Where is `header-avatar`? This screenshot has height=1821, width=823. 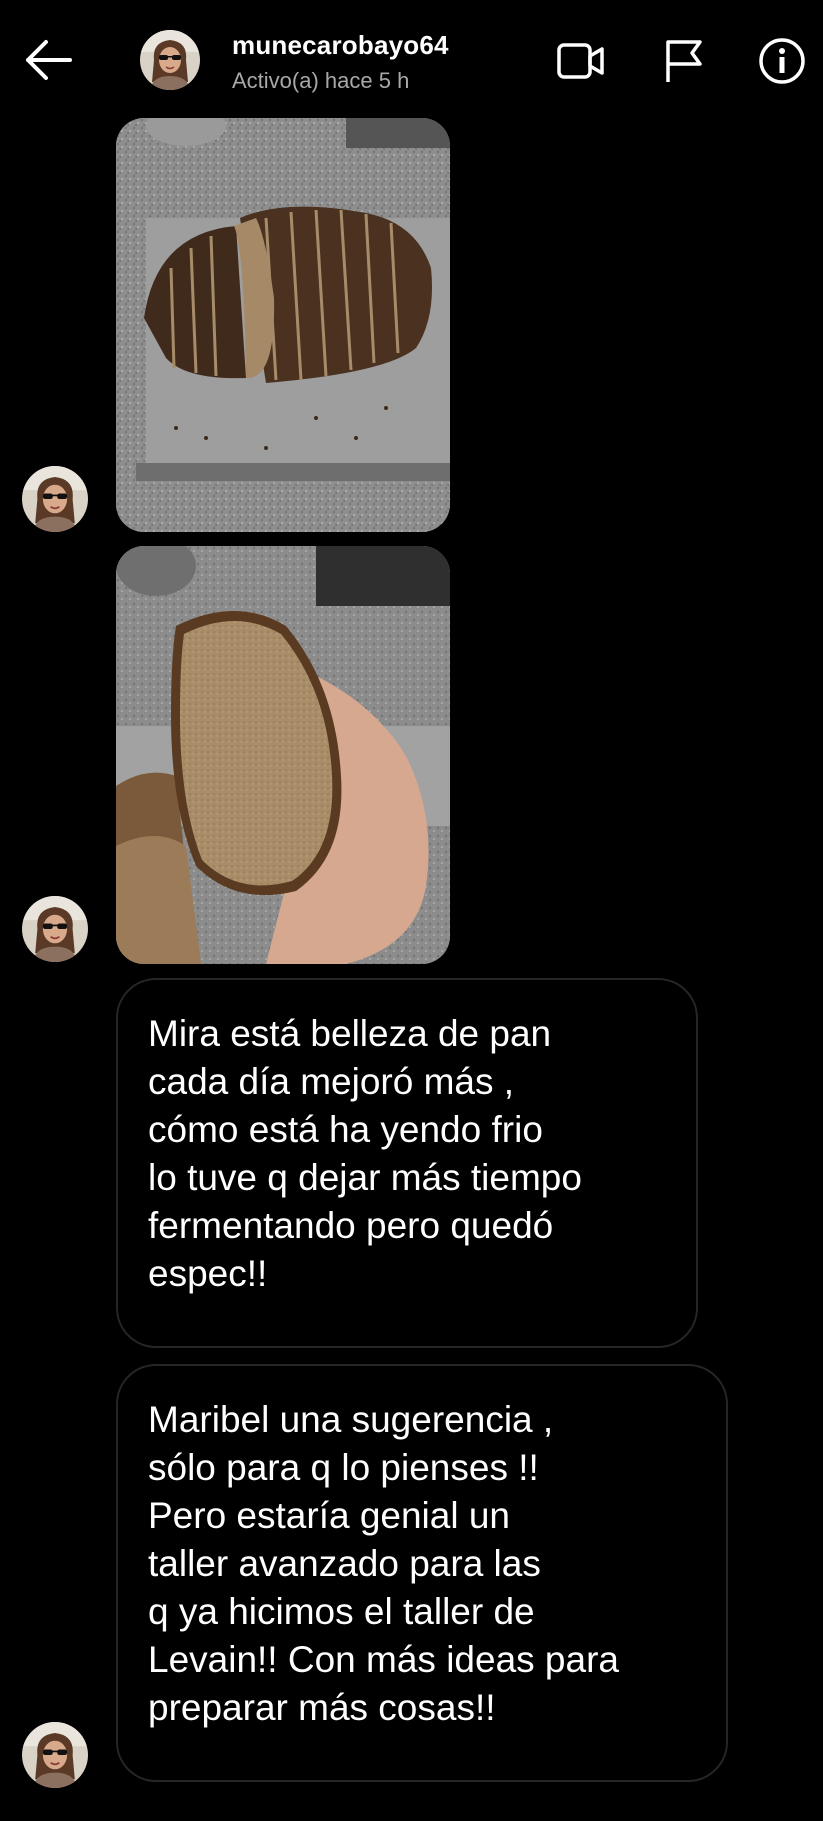 header-avatar is located at coordinates (170, 60).